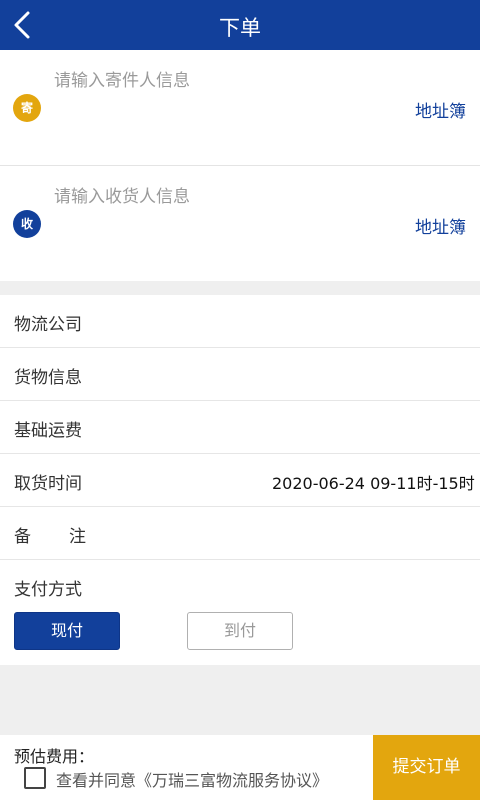  Describe the element at coordinates (426, 767) in the screenshot. I see `submit-order-button: 提交订单` at that location.